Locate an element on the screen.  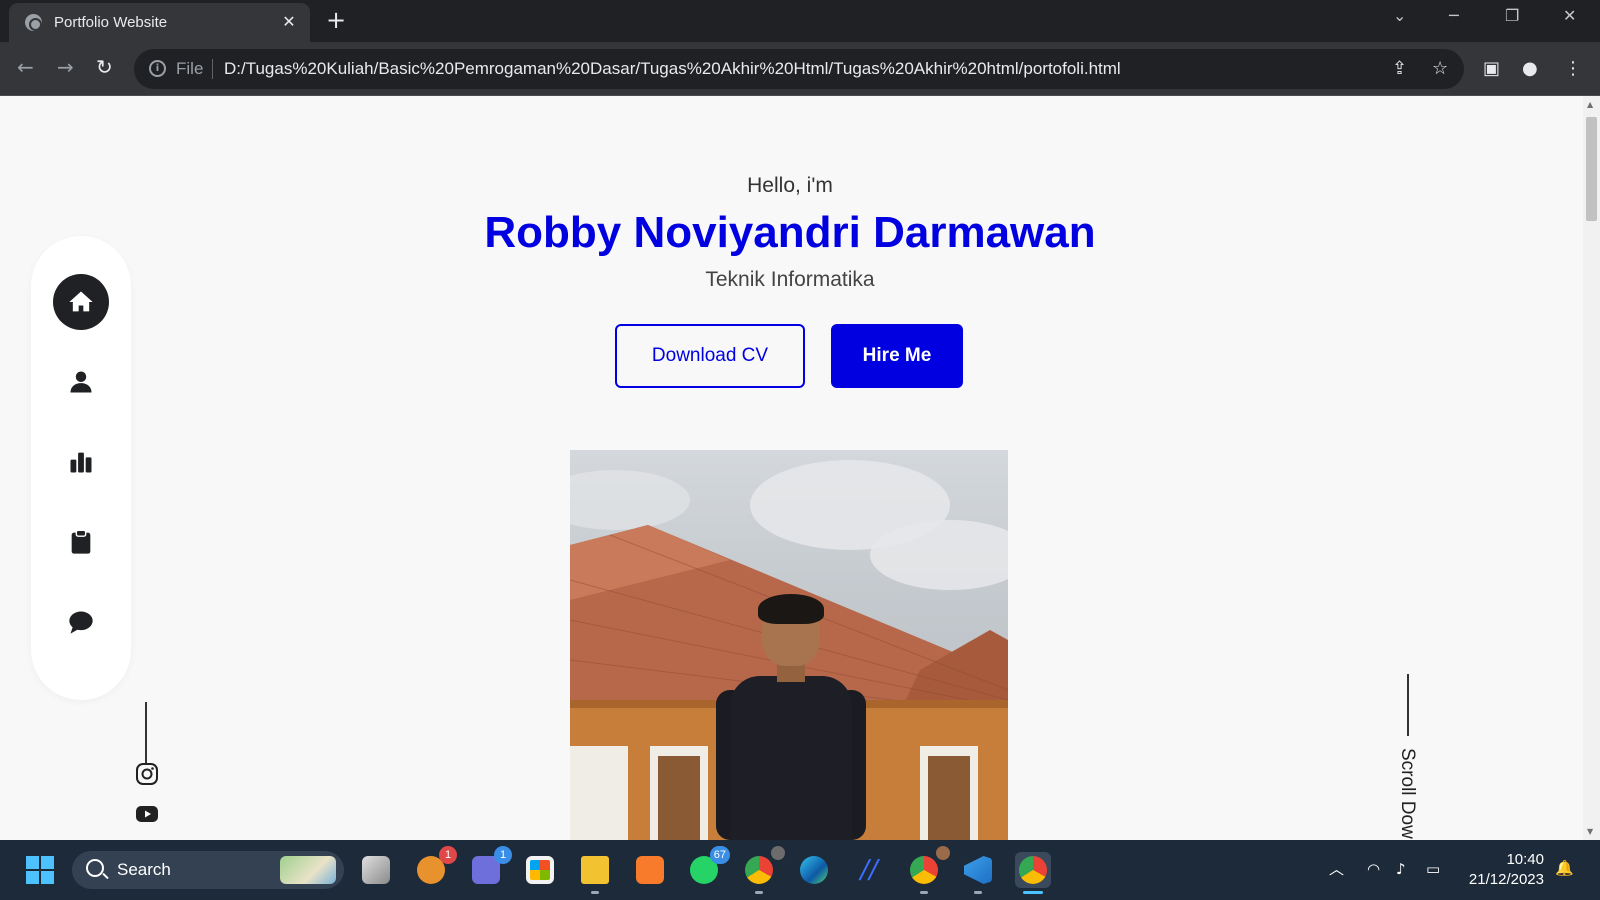
scroll-up-arrow: ▲ is located at coordinates (1590, 104).